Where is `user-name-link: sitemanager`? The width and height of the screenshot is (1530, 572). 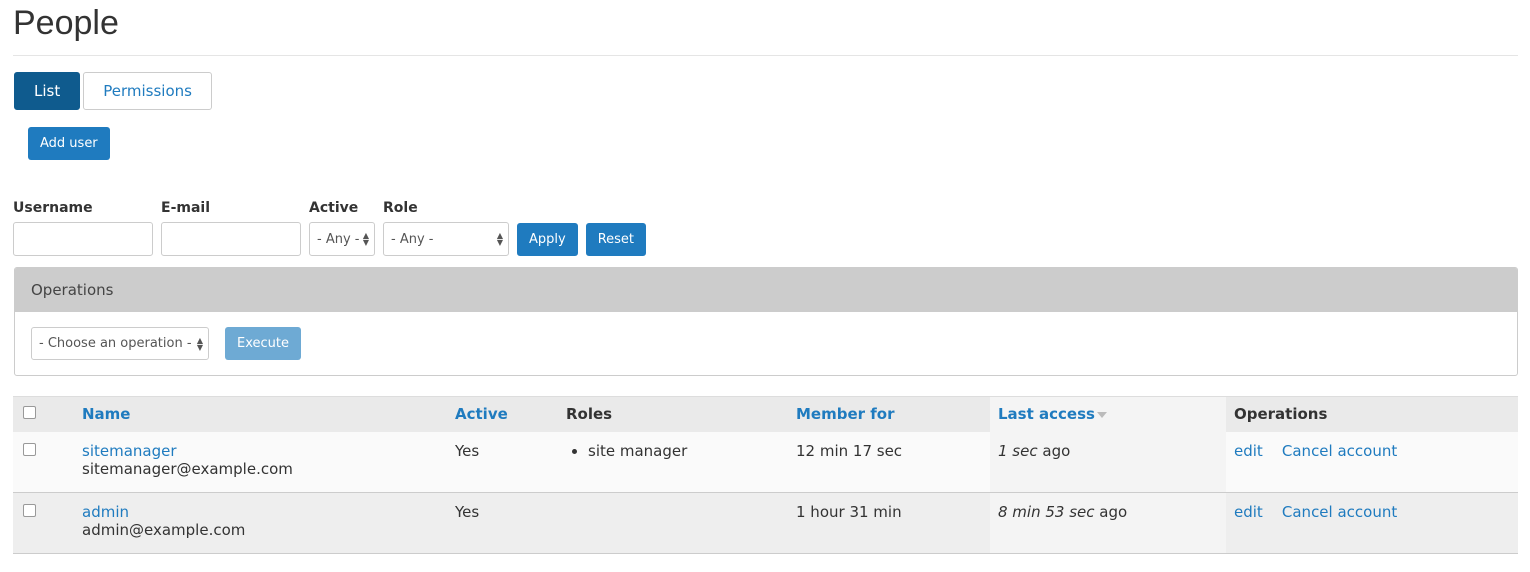 user-name-link: sitemanager is located at coordinates (129, 451).